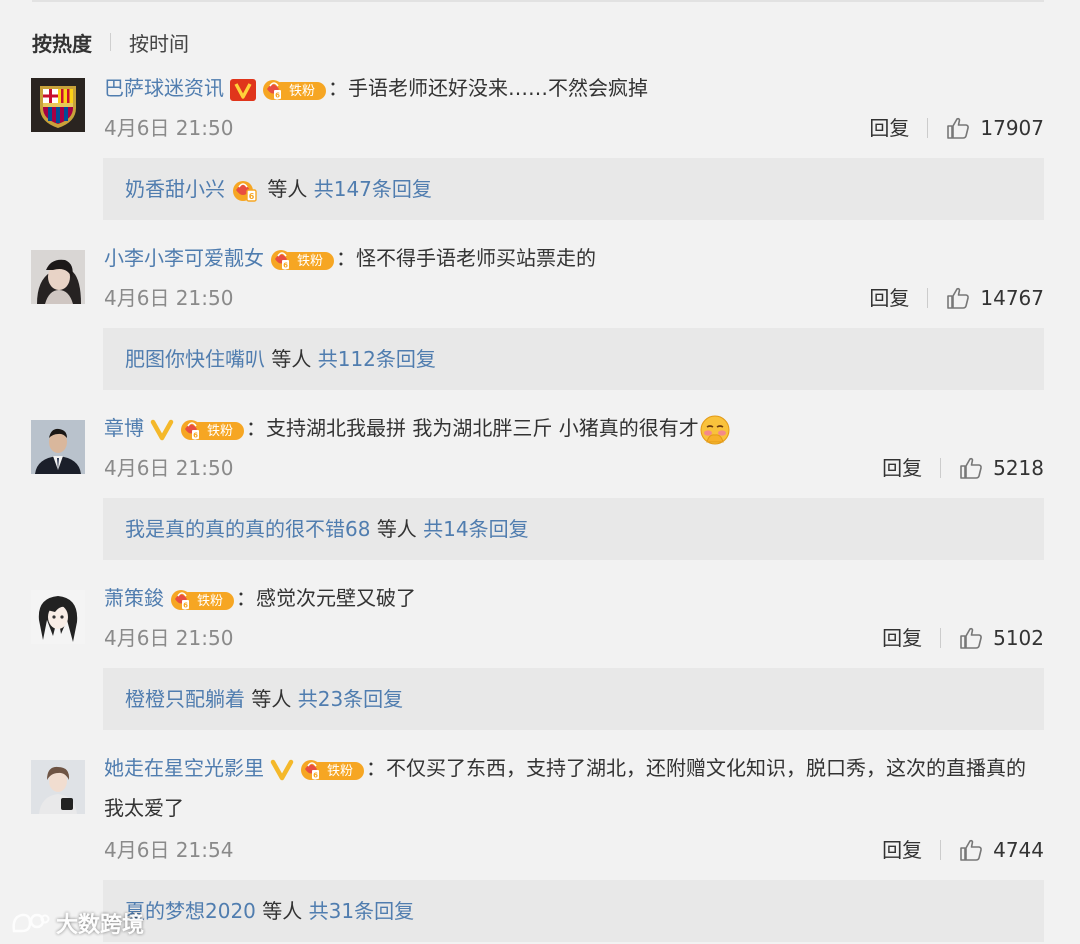 The height and width of the screenshot is (944, 1080). I want to click on reply-preview-total: 共147条回复, so click(373, 189).